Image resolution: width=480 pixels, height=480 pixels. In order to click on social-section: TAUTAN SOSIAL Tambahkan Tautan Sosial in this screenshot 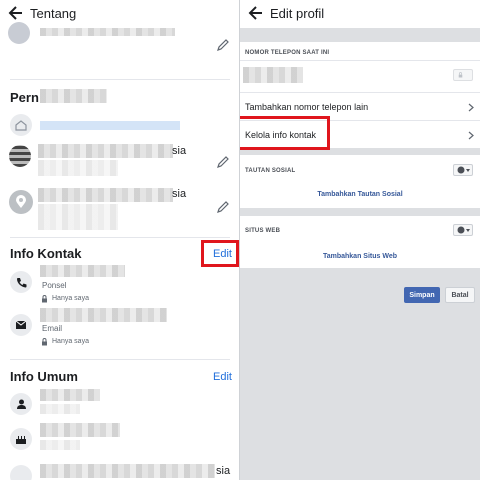, I will do `click(360, 181)`.